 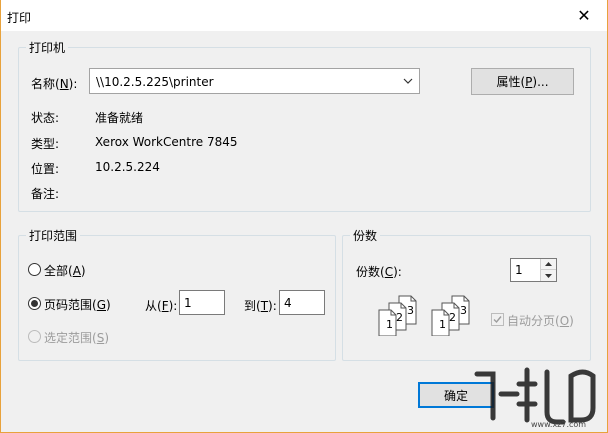 I want to click on from-page-value: 1, so click(x=188, y=303).